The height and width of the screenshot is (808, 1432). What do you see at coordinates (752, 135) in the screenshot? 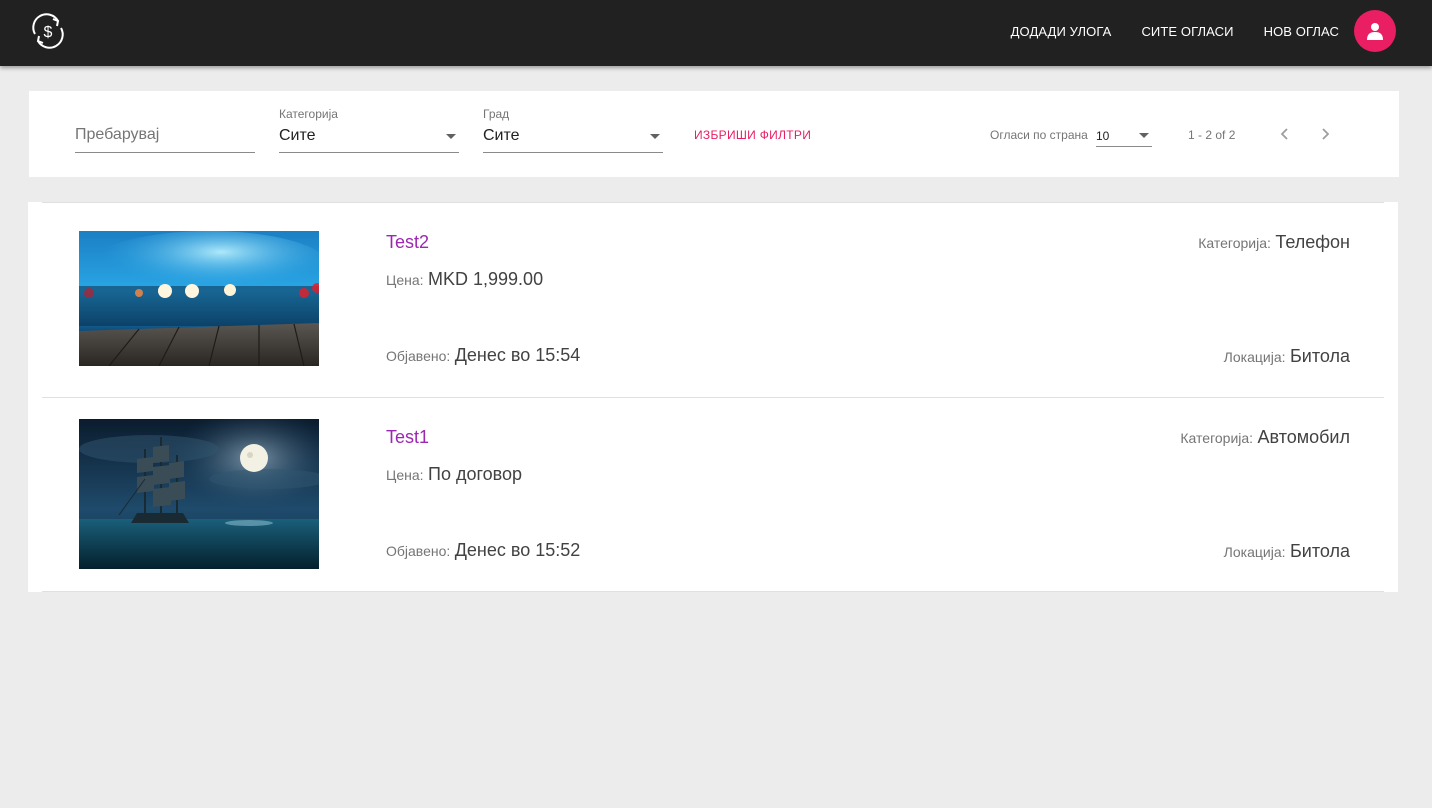
I see `clear-filters-button: ИЗБРИШИ ФИЛТРИ` at bounding box center [752, 135].